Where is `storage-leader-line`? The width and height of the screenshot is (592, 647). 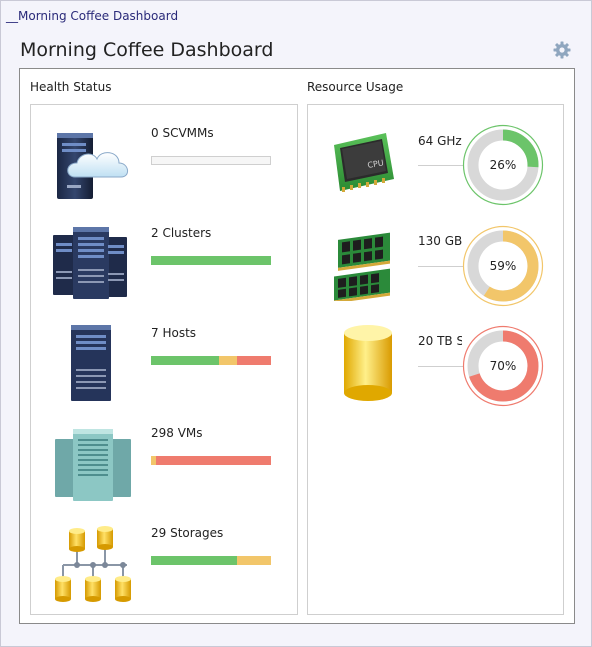 storage-leader-line is located at coordinates (440, 366).